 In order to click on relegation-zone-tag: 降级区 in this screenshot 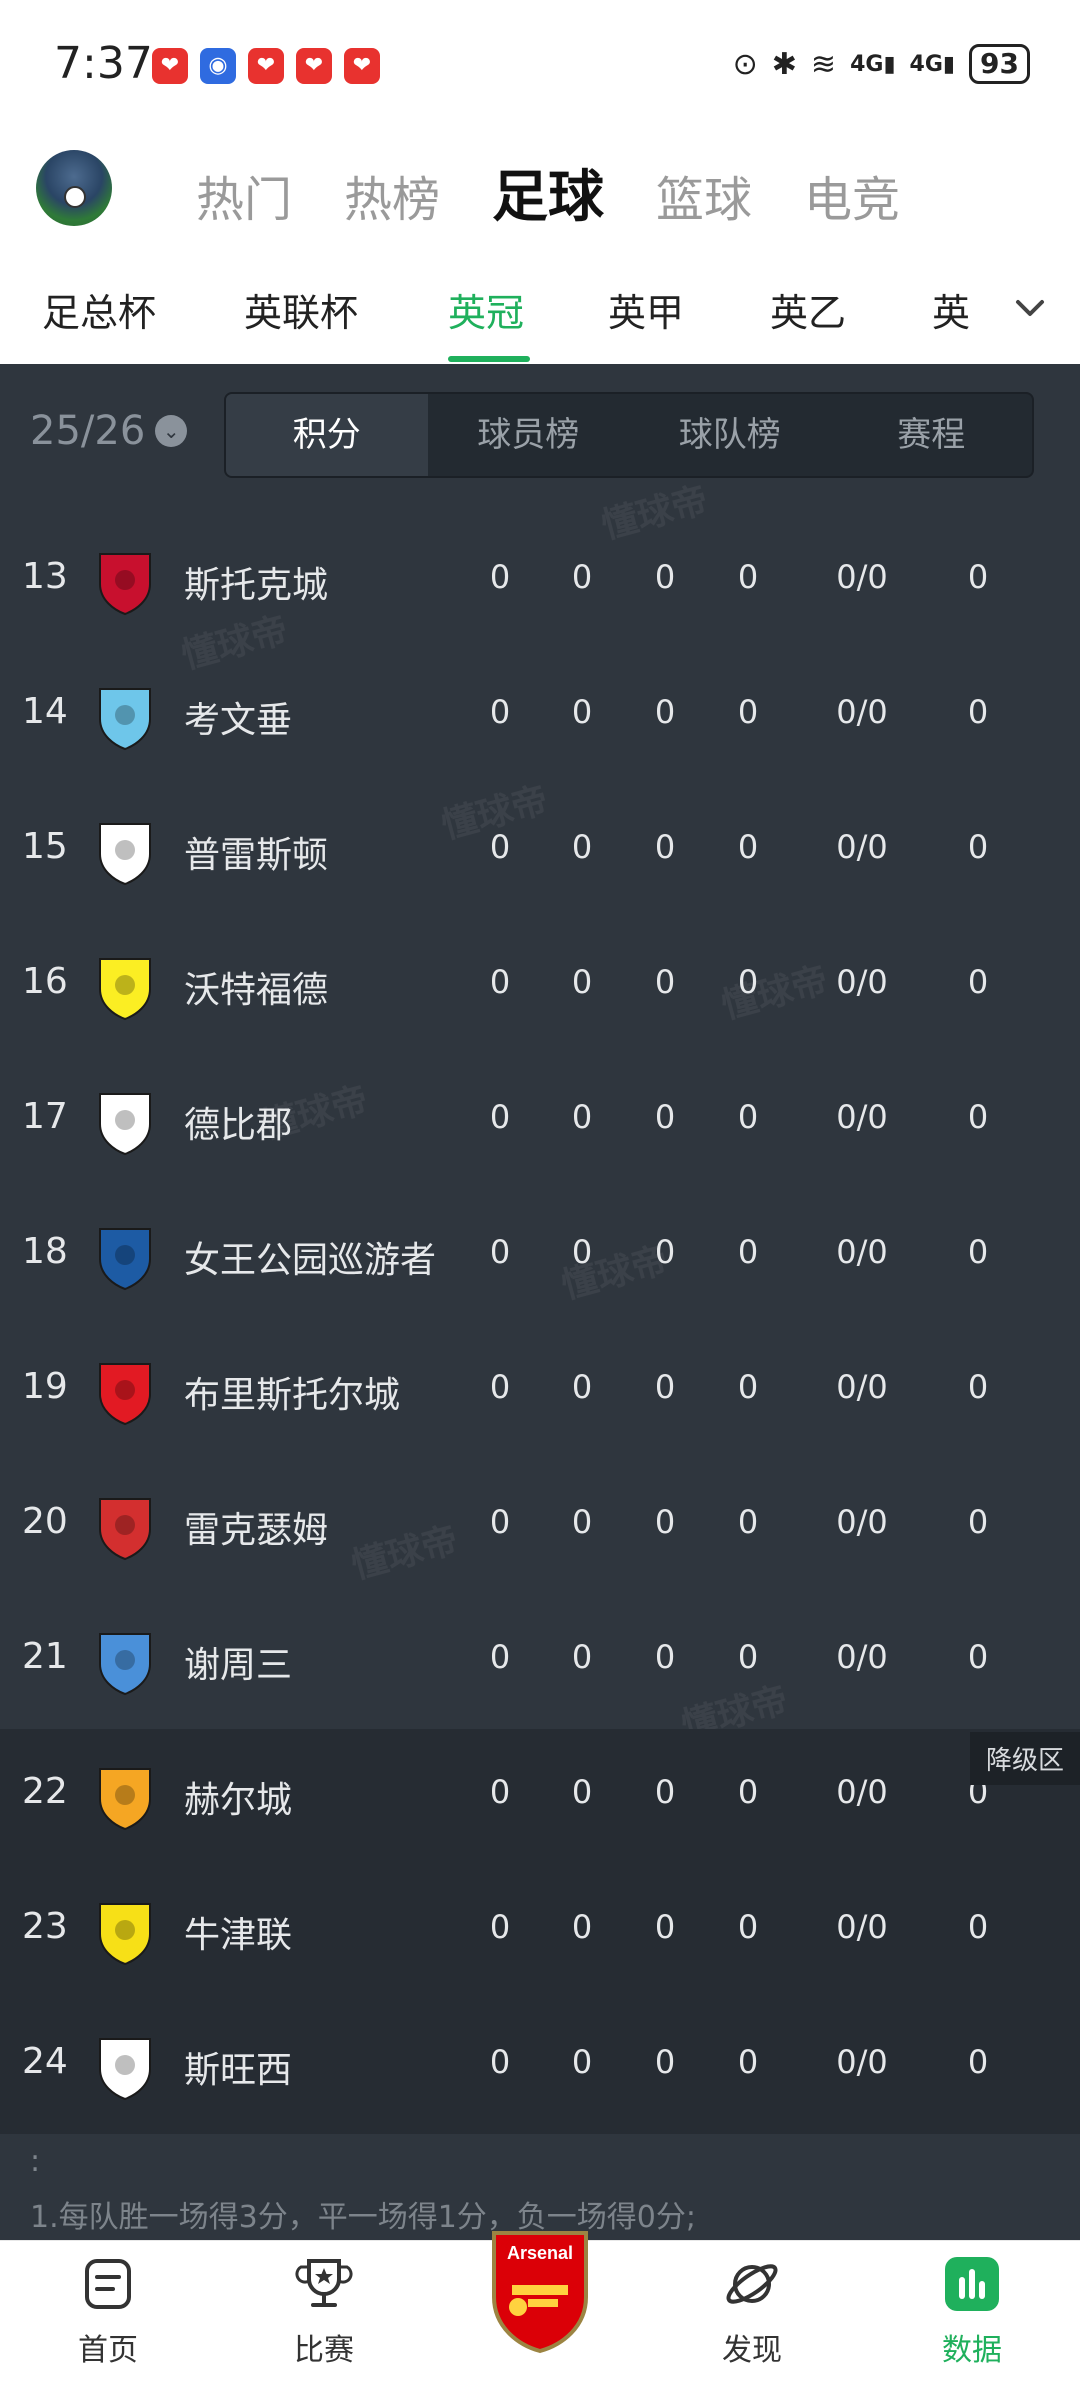, I will do `click(1024, 1758)`.